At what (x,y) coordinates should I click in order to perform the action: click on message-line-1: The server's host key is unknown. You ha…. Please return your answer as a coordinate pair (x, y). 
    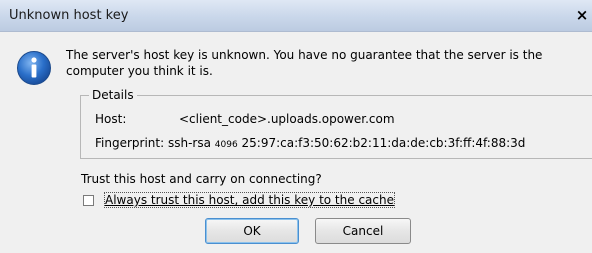
    Looking at the image, I should click on (304, 55).